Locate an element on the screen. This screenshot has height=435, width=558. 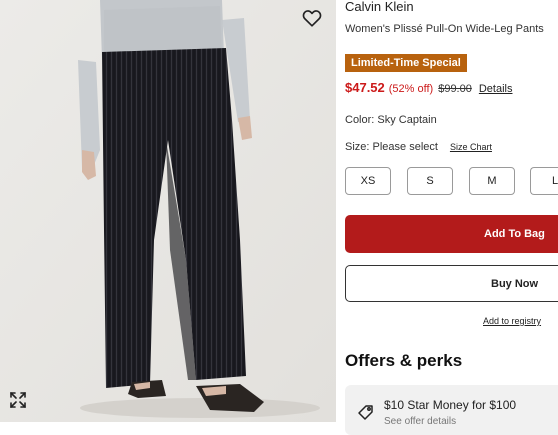
offers-heading: Offers & perks is located at coordinates (404, 360).